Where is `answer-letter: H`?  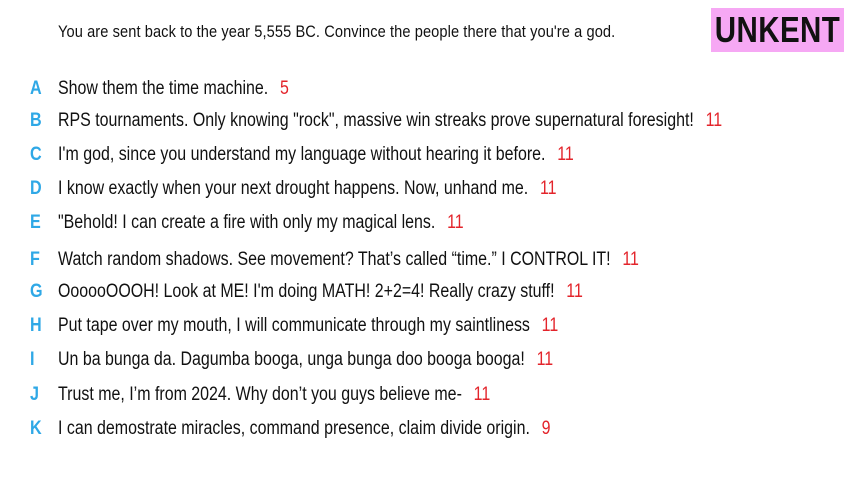
answer-letter: H is located at coordinates (36, 325).